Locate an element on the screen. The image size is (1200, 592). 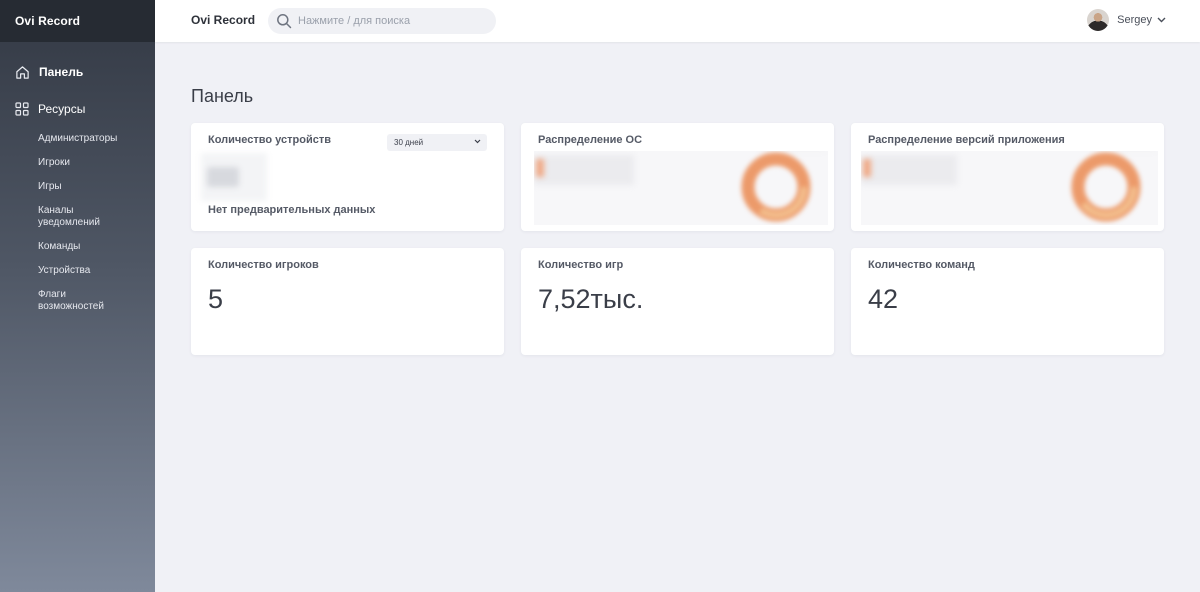
card-player-count: Количество игроков 5 is located at coordinates (347, 301).